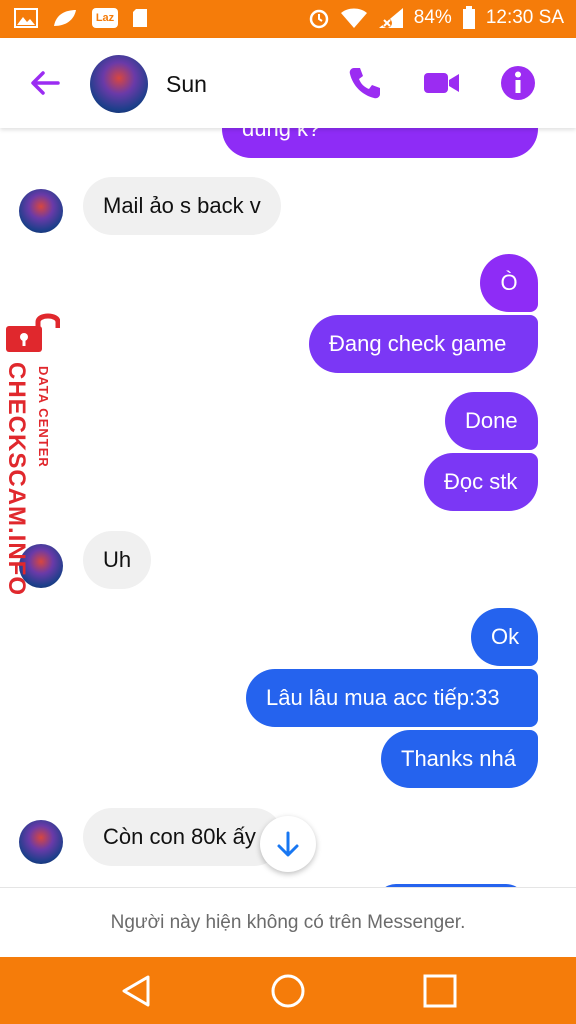 This screenshot has height=1024, width=576. Describe the element at coordinates (383, 697) in the screenshot. I see `message-text: Lâu lâu mua acc tiếp:33` at that location.